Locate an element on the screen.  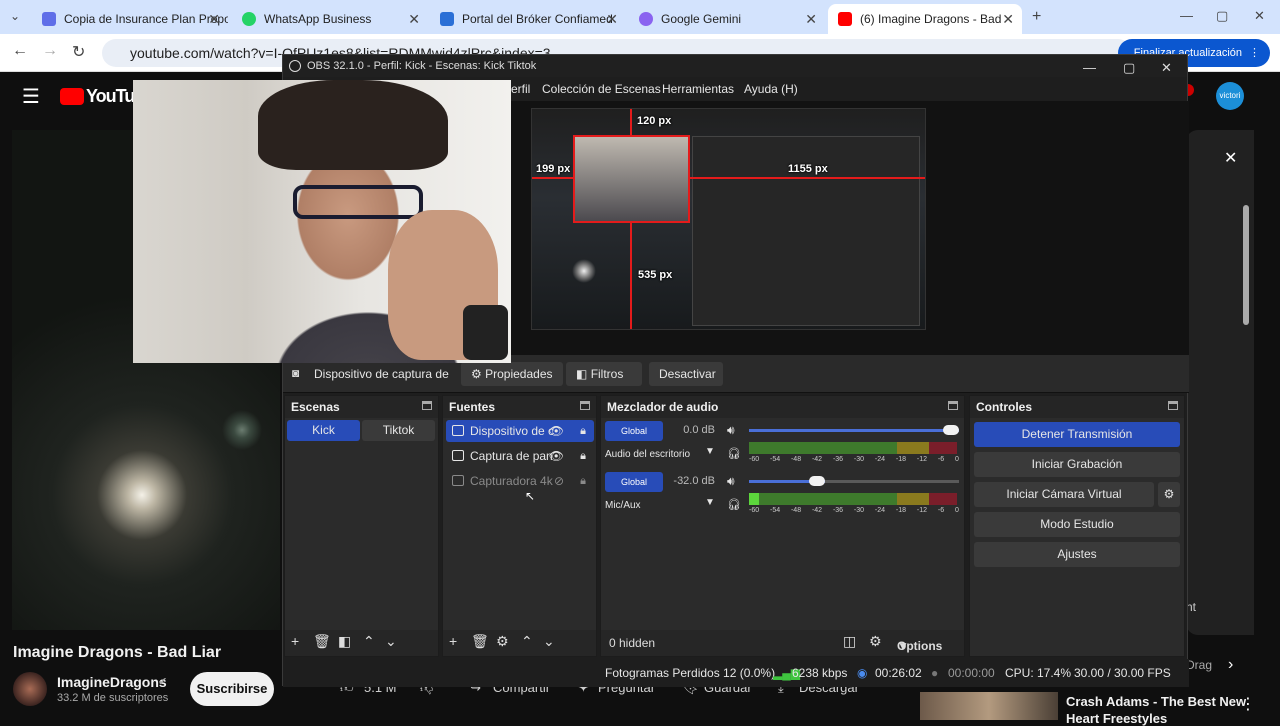
channel-name: ImagineDragons is located at coordinates (112, 682).